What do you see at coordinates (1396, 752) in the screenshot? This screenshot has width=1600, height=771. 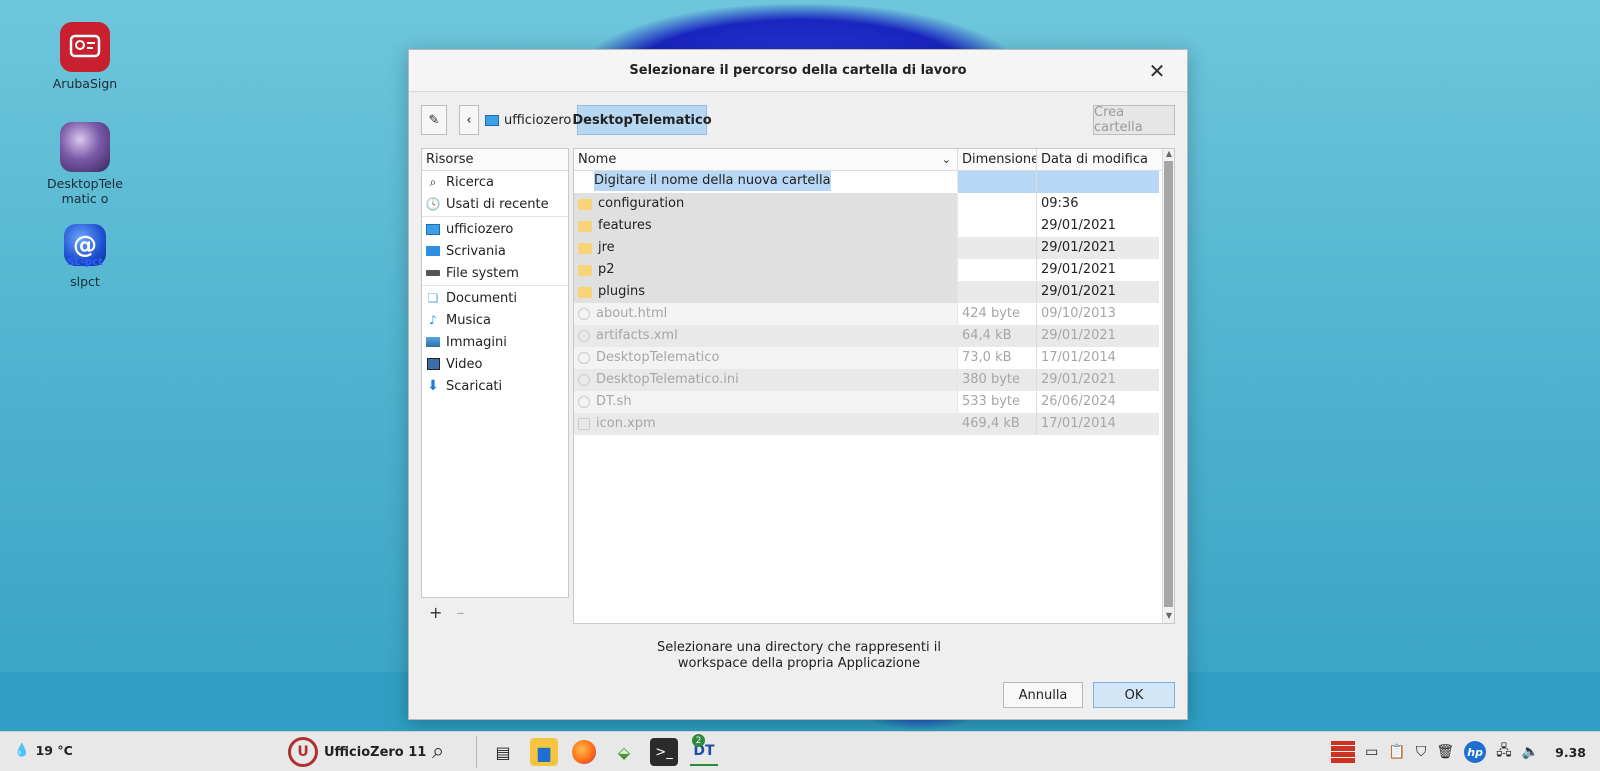 I see `clipboard-icon: 📋` at bounding box center [1396, 752].